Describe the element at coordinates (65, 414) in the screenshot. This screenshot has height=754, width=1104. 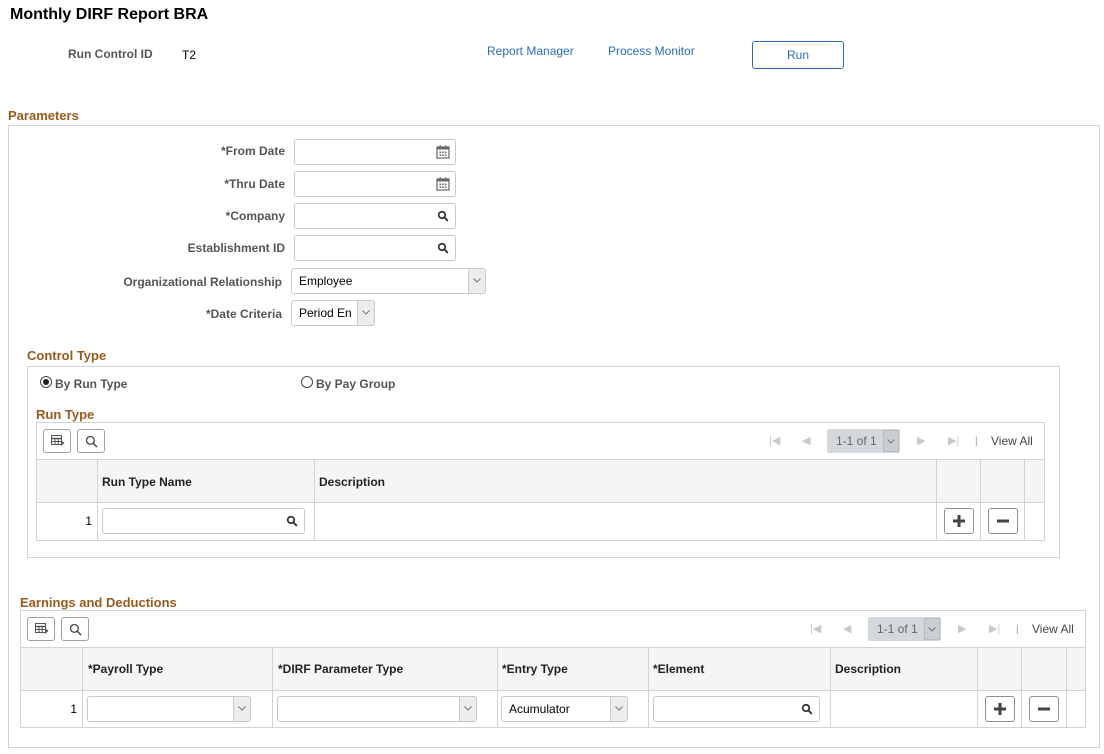
I see `run-type-grid-title: Run Type` at that location.